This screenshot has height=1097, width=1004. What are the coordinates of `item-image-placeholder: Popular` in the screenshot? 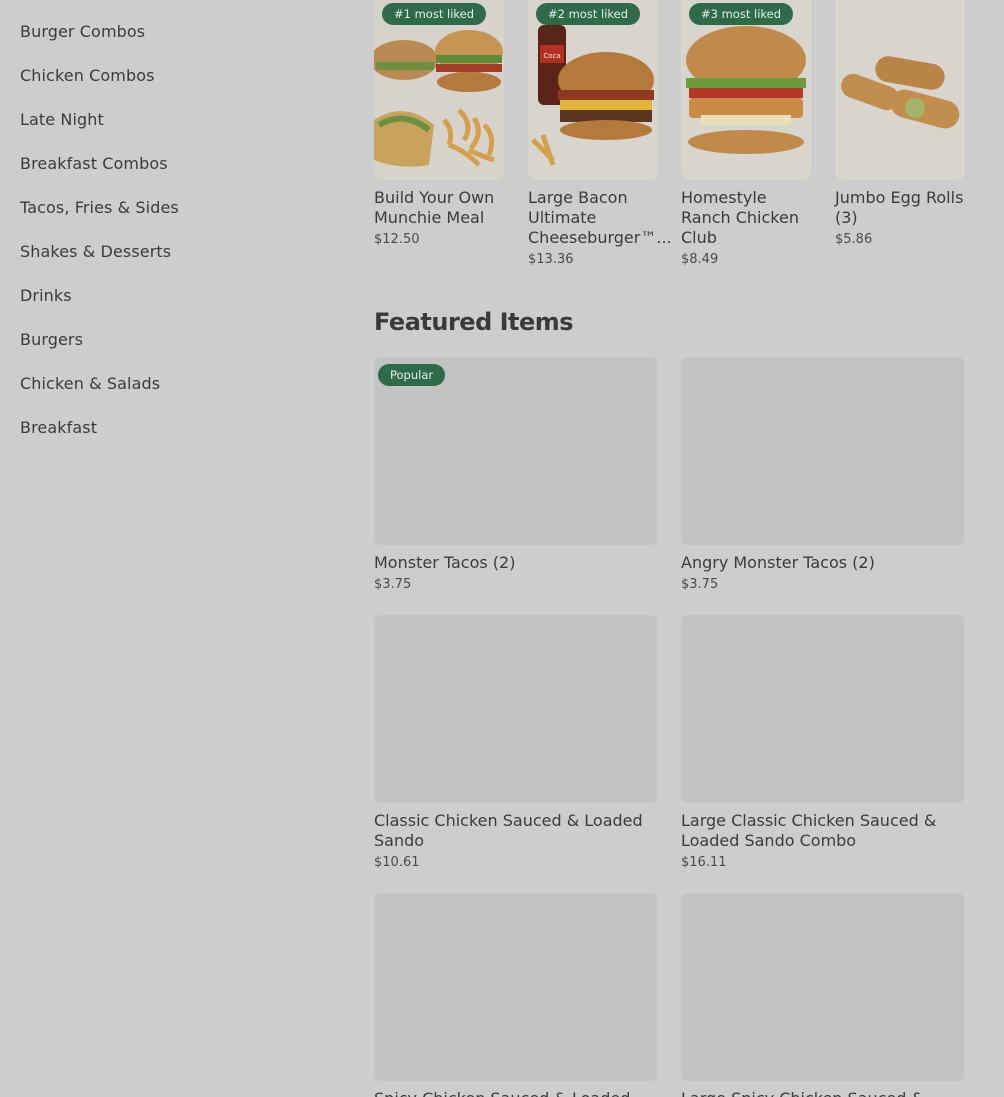 It's located at (515, 451).